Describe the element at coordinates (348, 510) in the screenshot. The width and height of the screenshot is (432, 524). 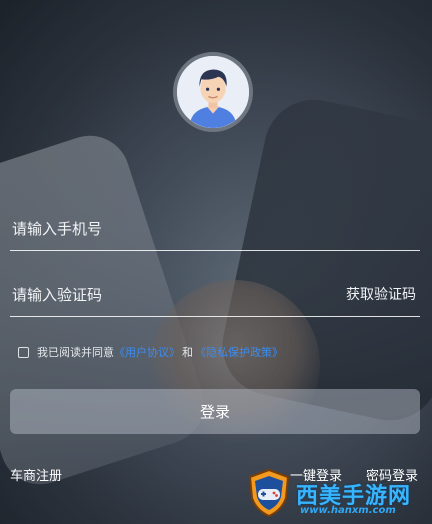
I see `watermark-url: www.hanxm.com` at that location.